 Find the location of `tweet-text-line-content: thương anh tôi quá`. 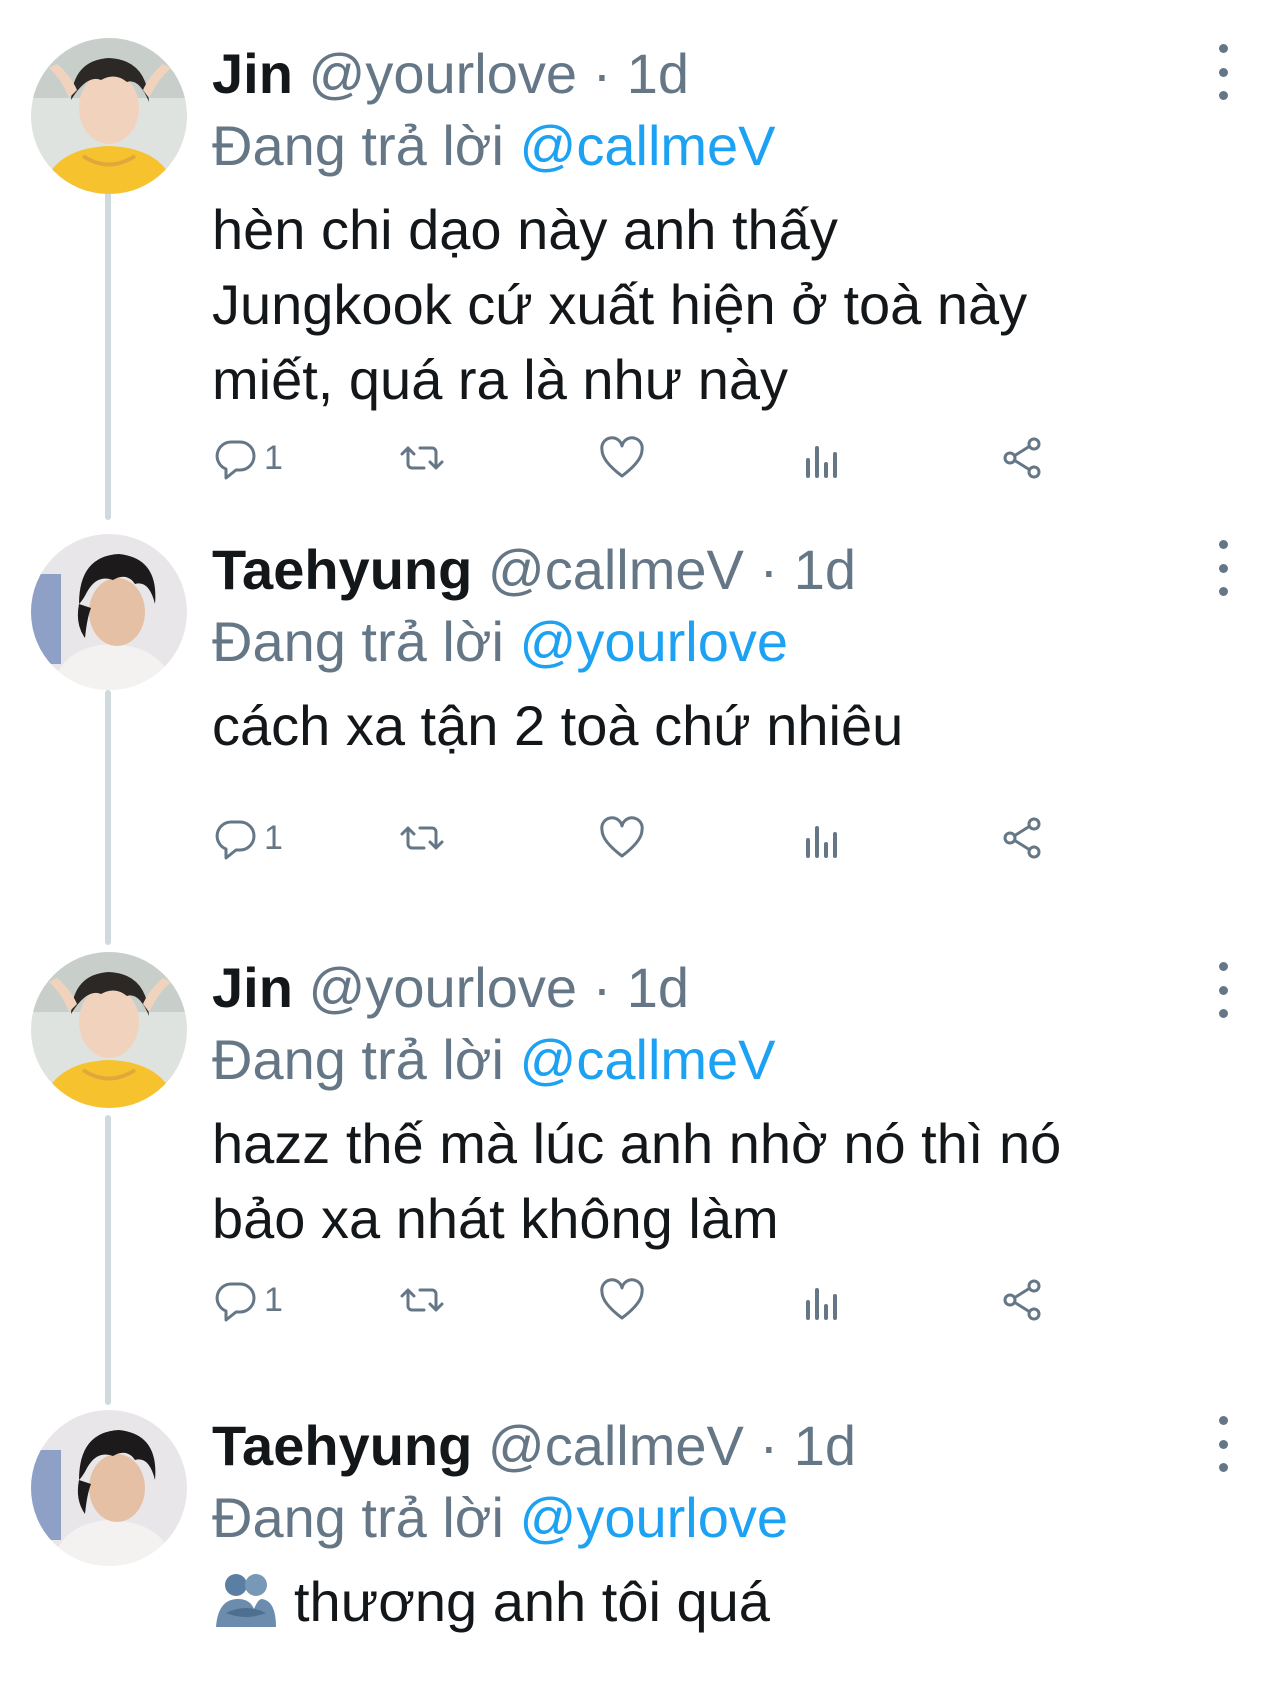

tweet-text-line-content: thương anh tôi quá is located at coordinates (532, 1601).